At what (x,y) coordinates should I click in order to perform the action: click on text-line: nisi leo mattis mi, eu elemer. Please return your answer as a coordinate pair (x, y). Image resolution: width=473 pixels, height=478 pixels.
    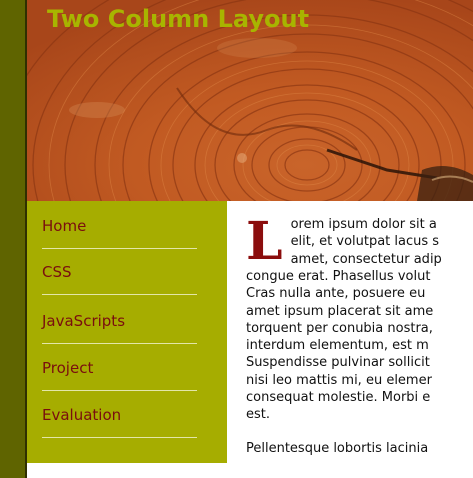
    Looking at the image, I should click on (339, 380).